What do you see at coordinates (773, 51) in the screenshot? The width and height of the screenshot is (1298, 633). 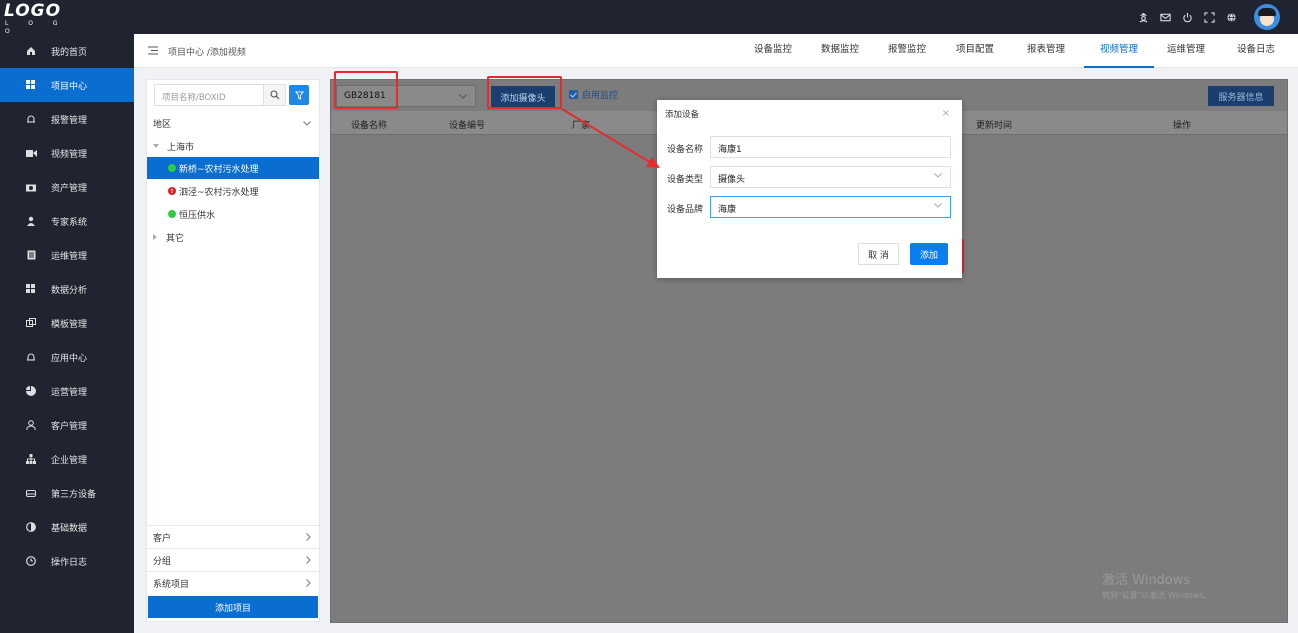 I see `tab-device-monitor: 设备监控` at bounding box center [773, 51].